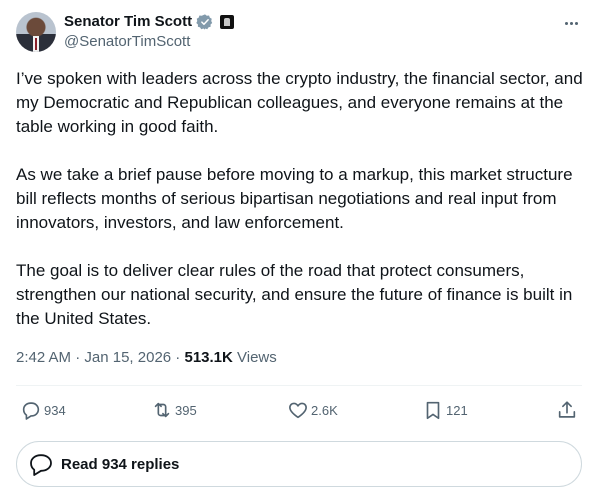 The width and height of the screenshot is (598, 495). I want to click on bookmark-count: 121, so click(457, 410).